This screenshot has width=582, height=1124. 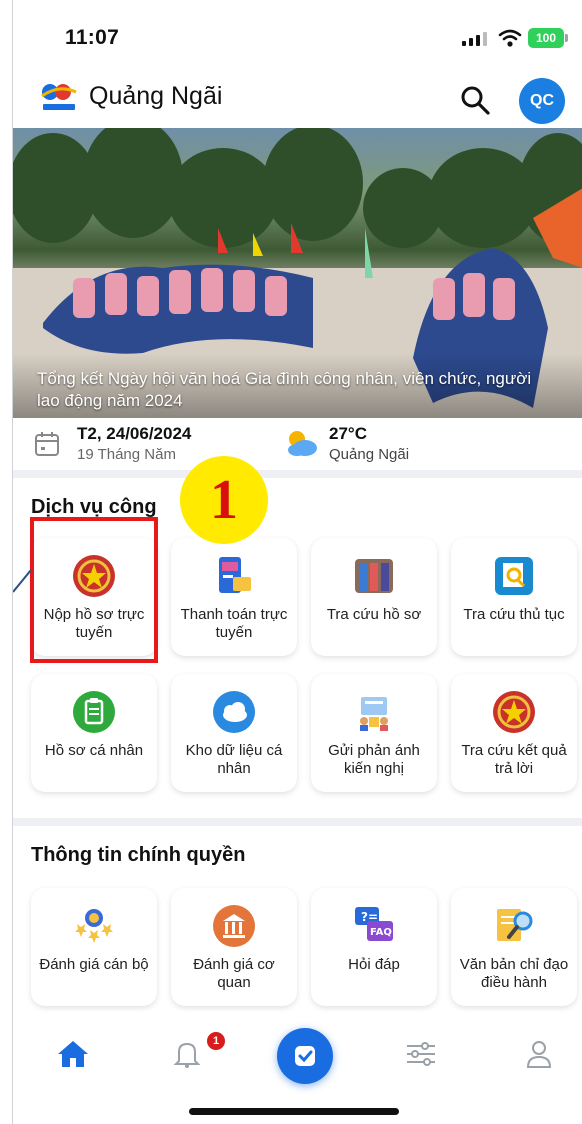 I want to click on nav-account, so click(x=539, y=1054).